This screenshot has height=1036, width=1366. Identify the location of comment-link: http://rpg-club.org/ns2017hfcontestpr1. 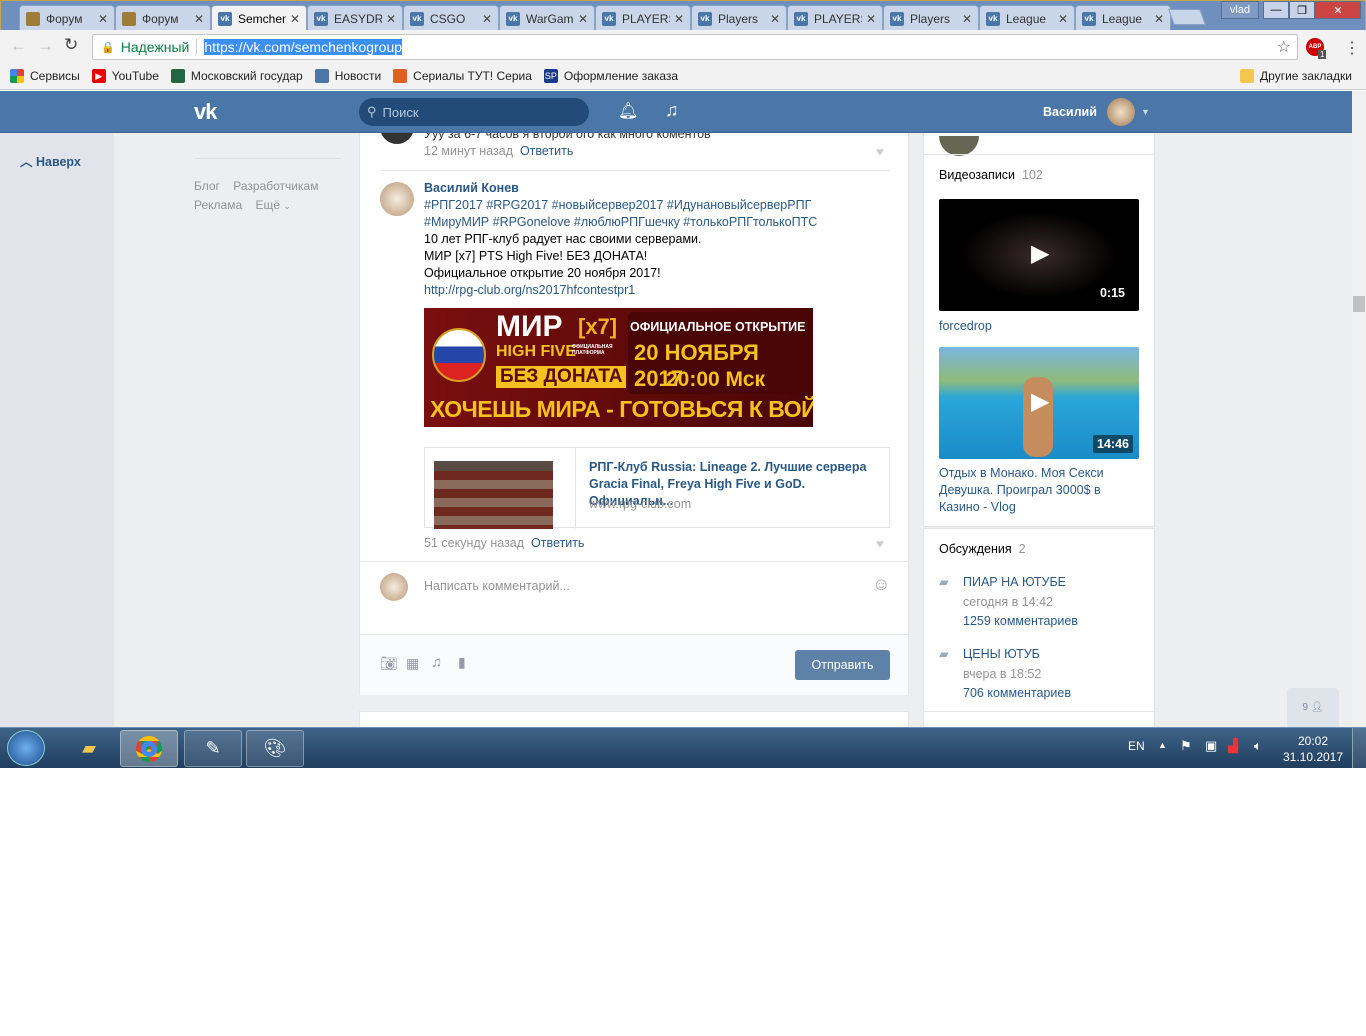
(529, 290).